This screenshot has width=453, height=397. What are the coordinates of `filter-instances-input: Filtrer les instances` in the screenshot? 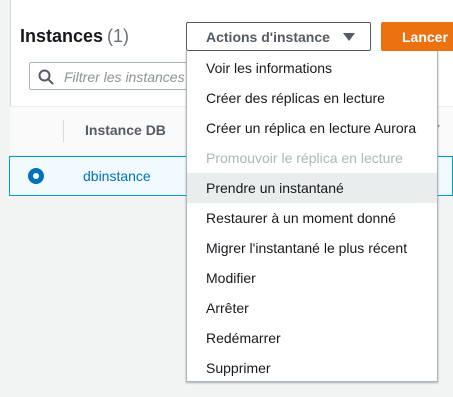 It's located at (109, 76).